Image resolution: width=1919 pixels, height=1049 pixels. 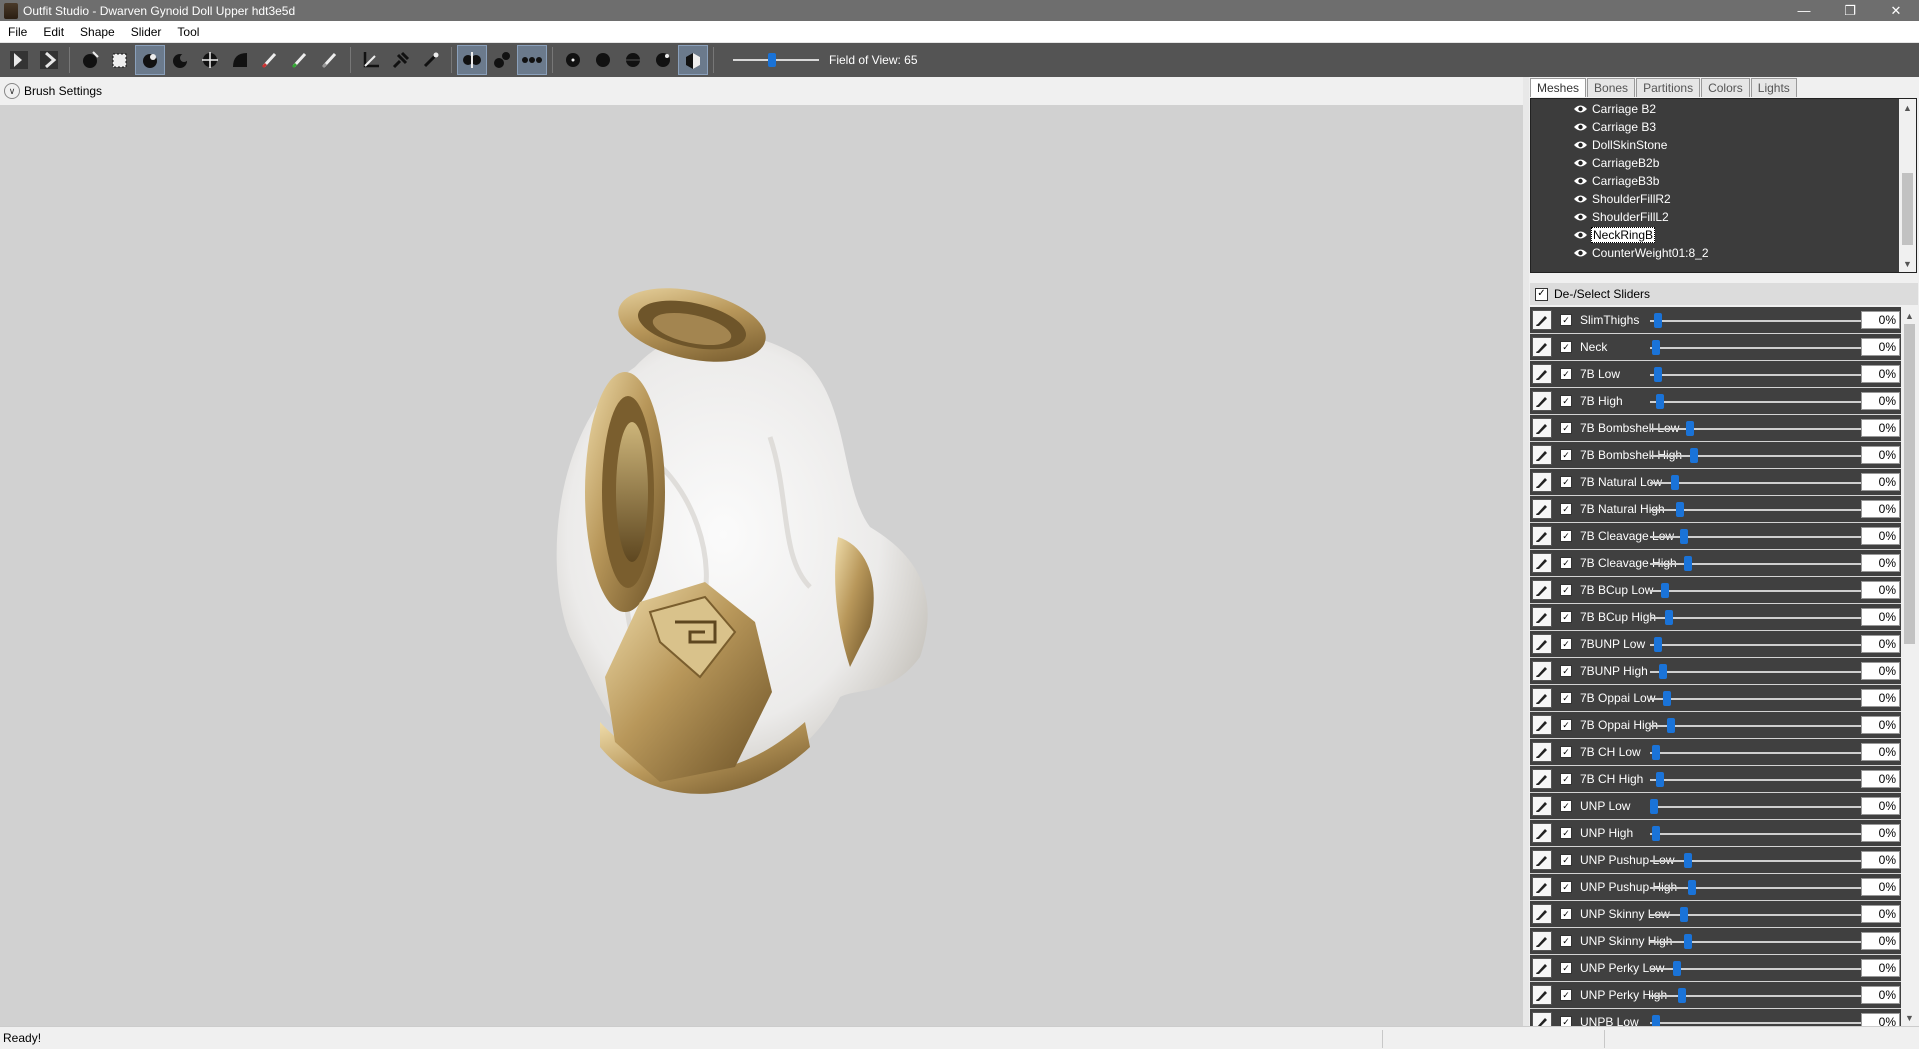 What do you see at coordinates (1909, 484) in the screenshot?
I see `slider-list-scroll-thumb` at bounding box center [1909, 484].